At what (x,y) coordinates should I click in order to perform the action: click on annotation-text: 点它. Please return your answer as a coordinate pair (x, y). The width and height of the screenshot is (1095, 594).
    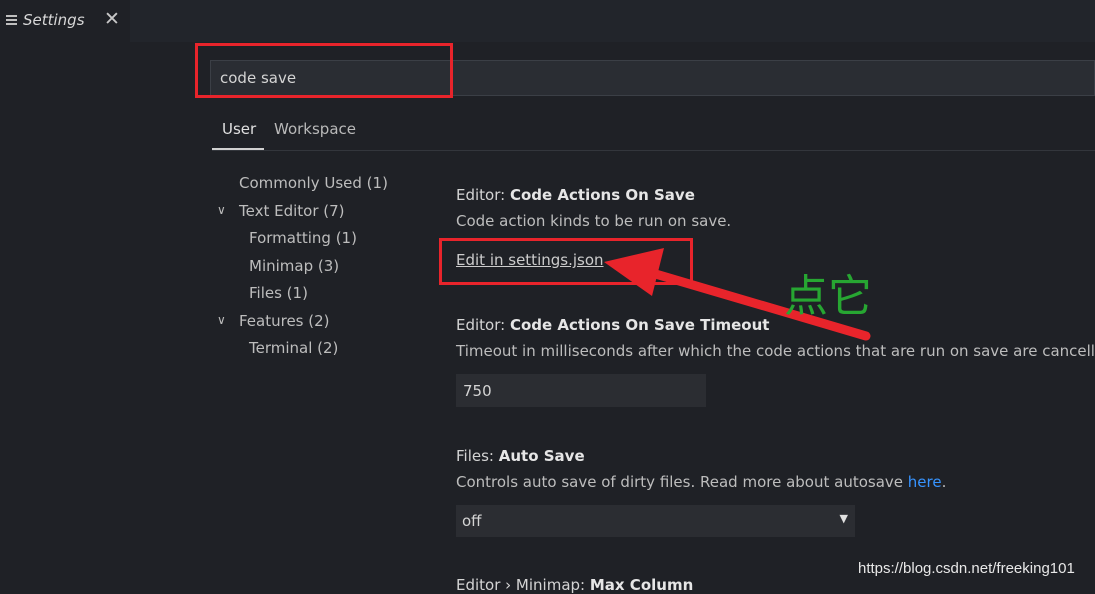
    Looking at the image, I should click on (828, 296).